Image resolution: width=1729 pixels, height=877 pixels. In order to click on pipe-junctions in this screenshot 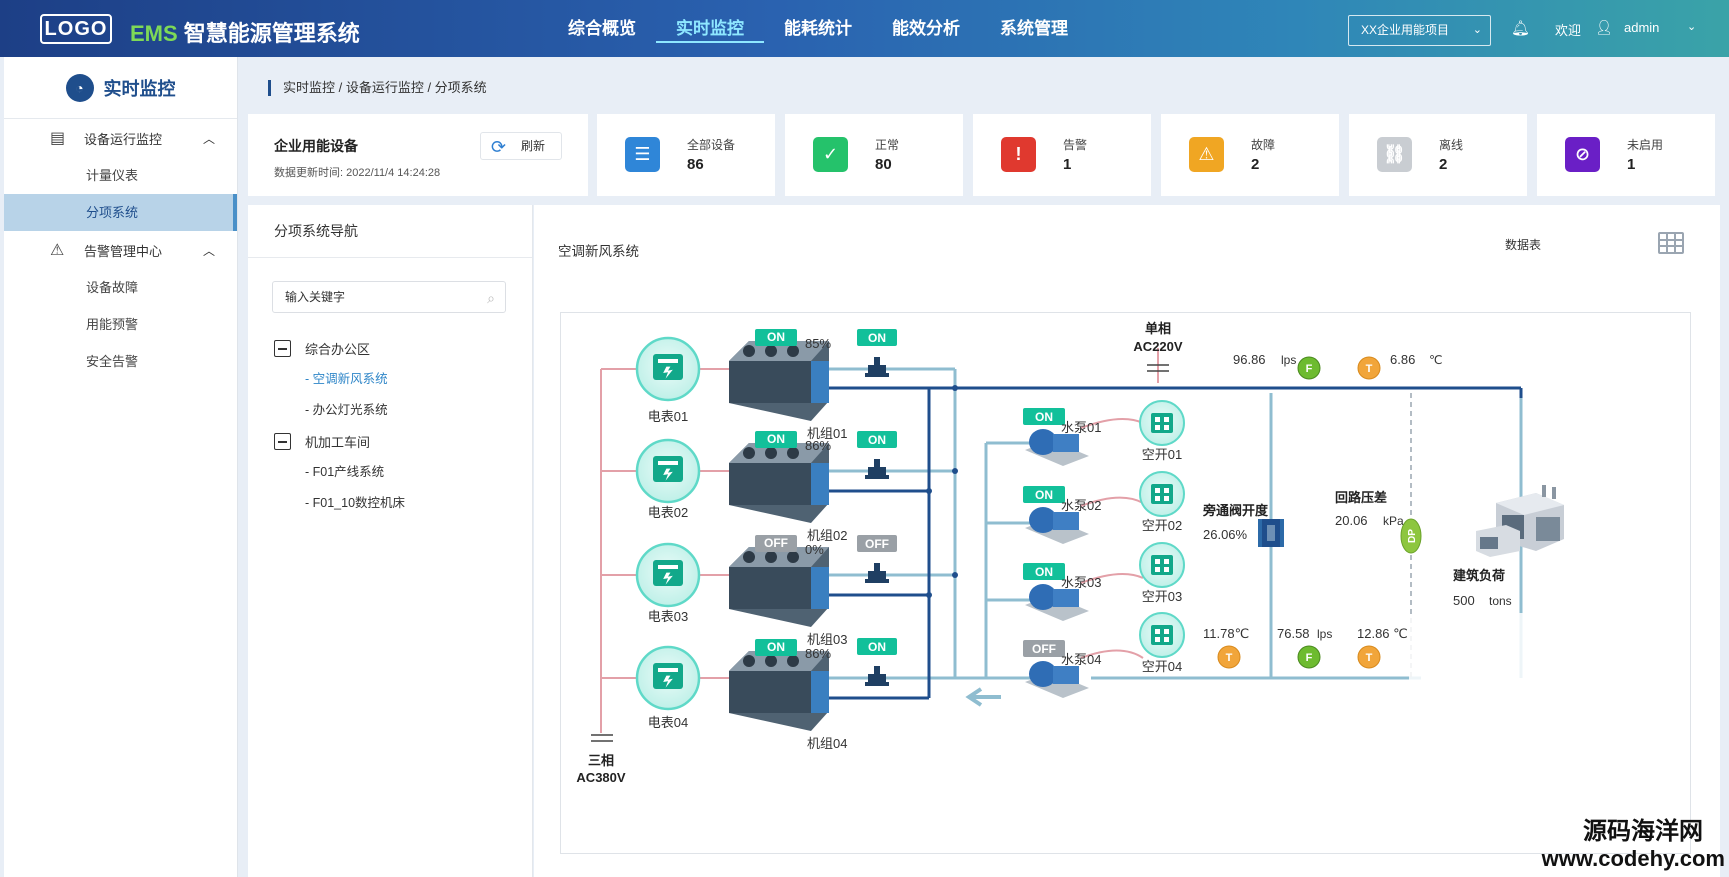, I will do `click(942, 491)`.